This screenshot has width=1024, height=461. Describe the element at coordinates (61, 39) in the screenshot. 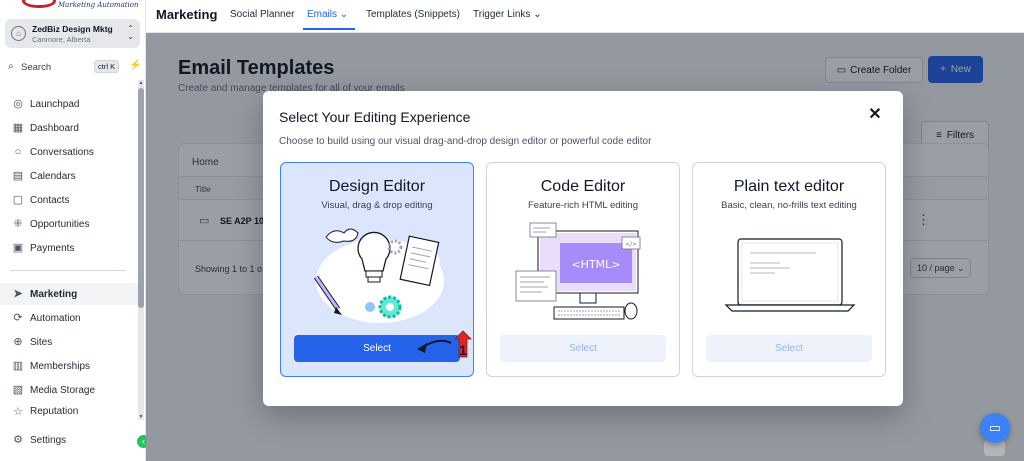

I see `account-location: Canmore, Alberta` at that location.